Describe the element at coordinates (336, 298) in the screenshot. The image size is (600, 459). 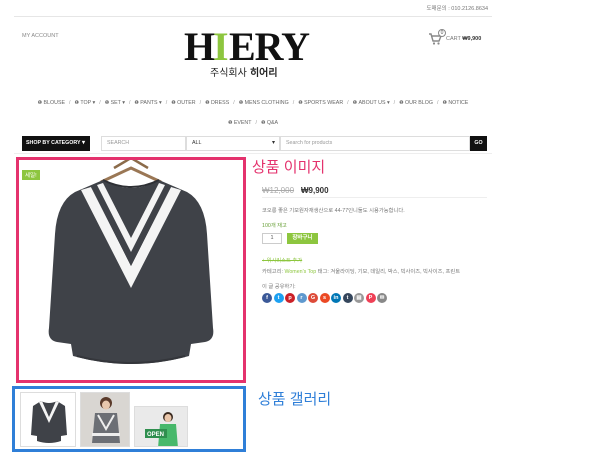
I see `linkedin-icon: in` at that location.